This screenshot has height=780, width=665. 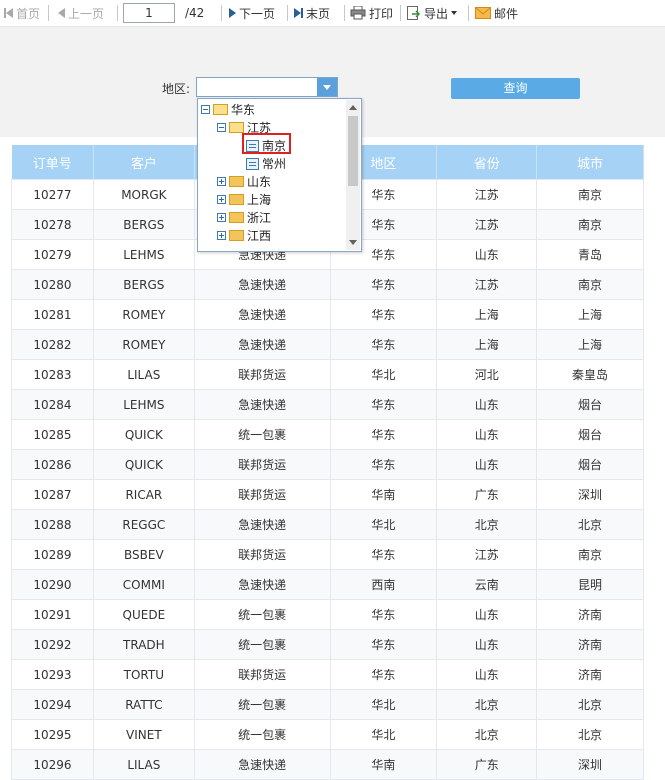 I want to click on table-row: 10281 ROMEY 急速快递 华东 上海 上海, so click(x=327, y=314).